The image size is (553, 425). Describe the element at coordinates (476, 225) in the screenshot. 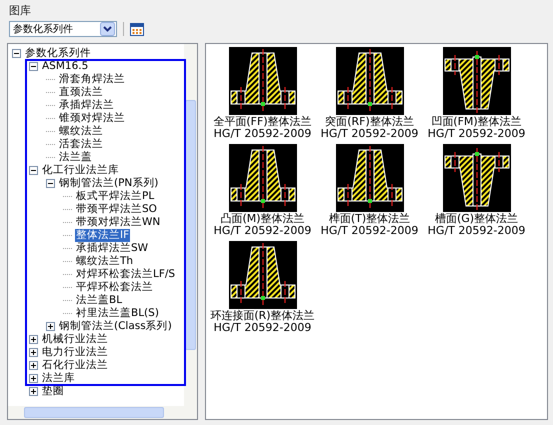

I see `thumbnail-caption: 槽面(G)整体法兰 HG/T 20592-2009` at that location.